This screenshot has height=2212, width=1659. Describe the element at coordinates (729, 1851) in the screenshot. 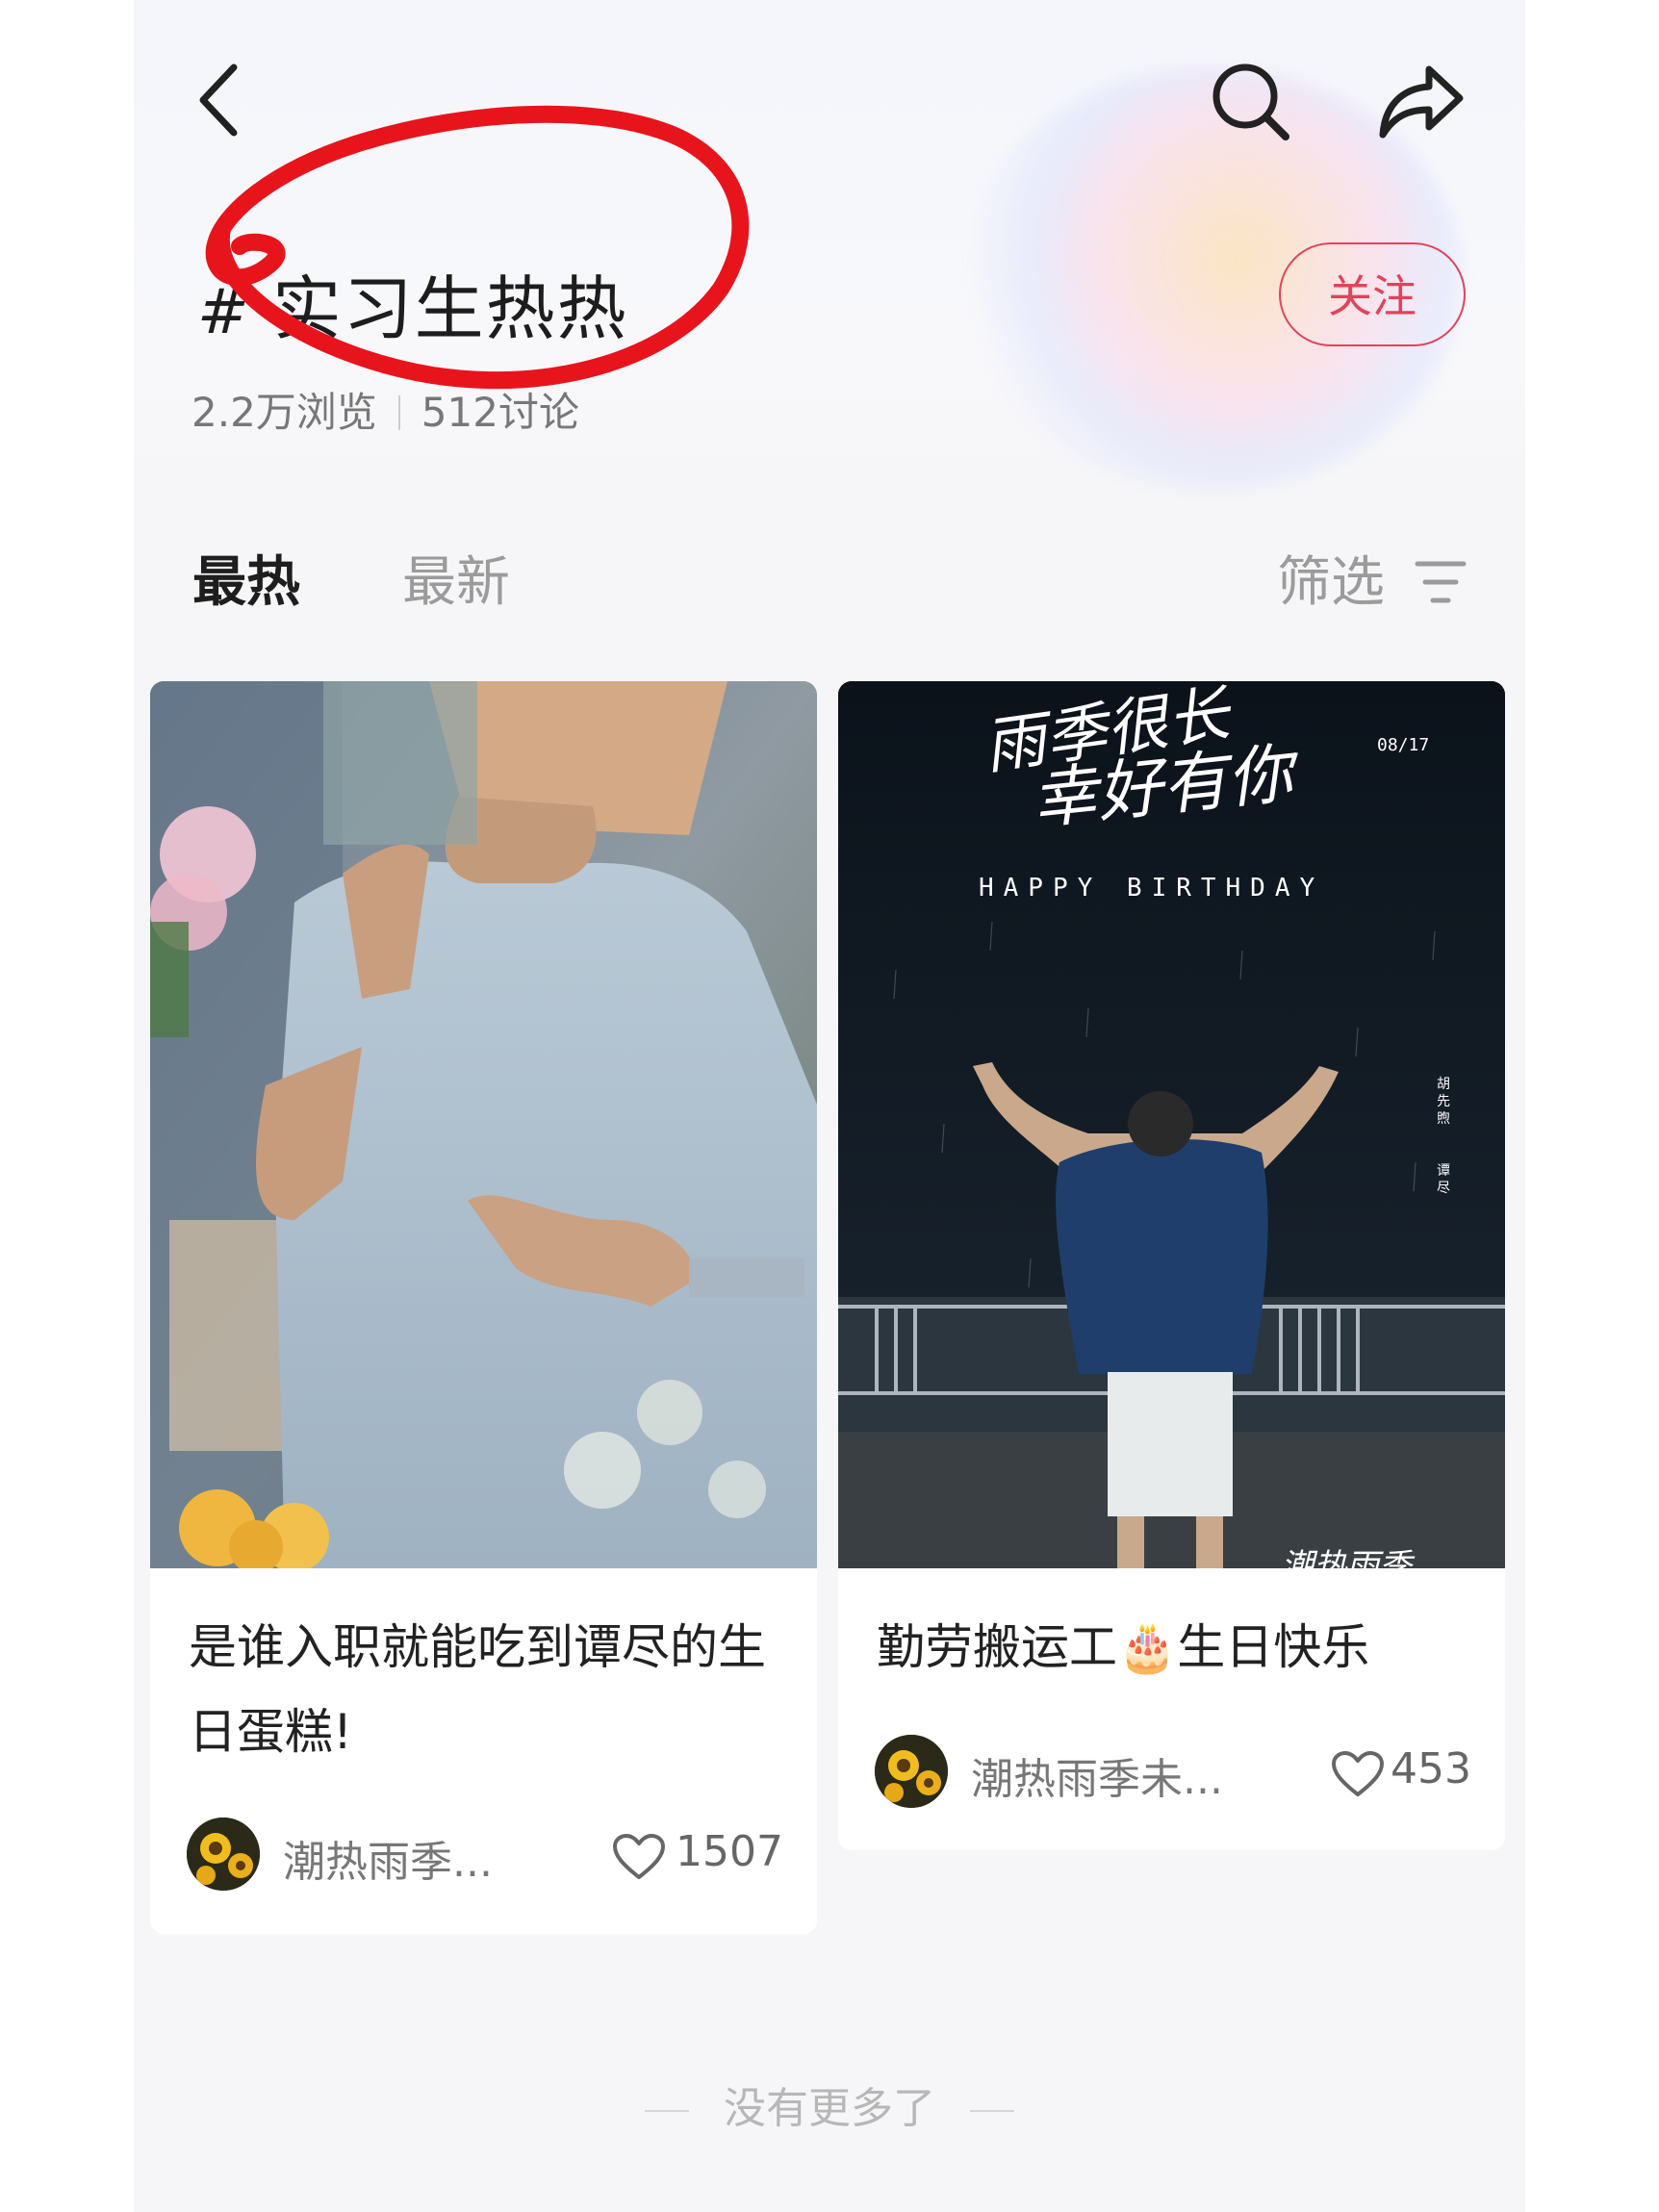

I see `like-count: 1507` at that location.